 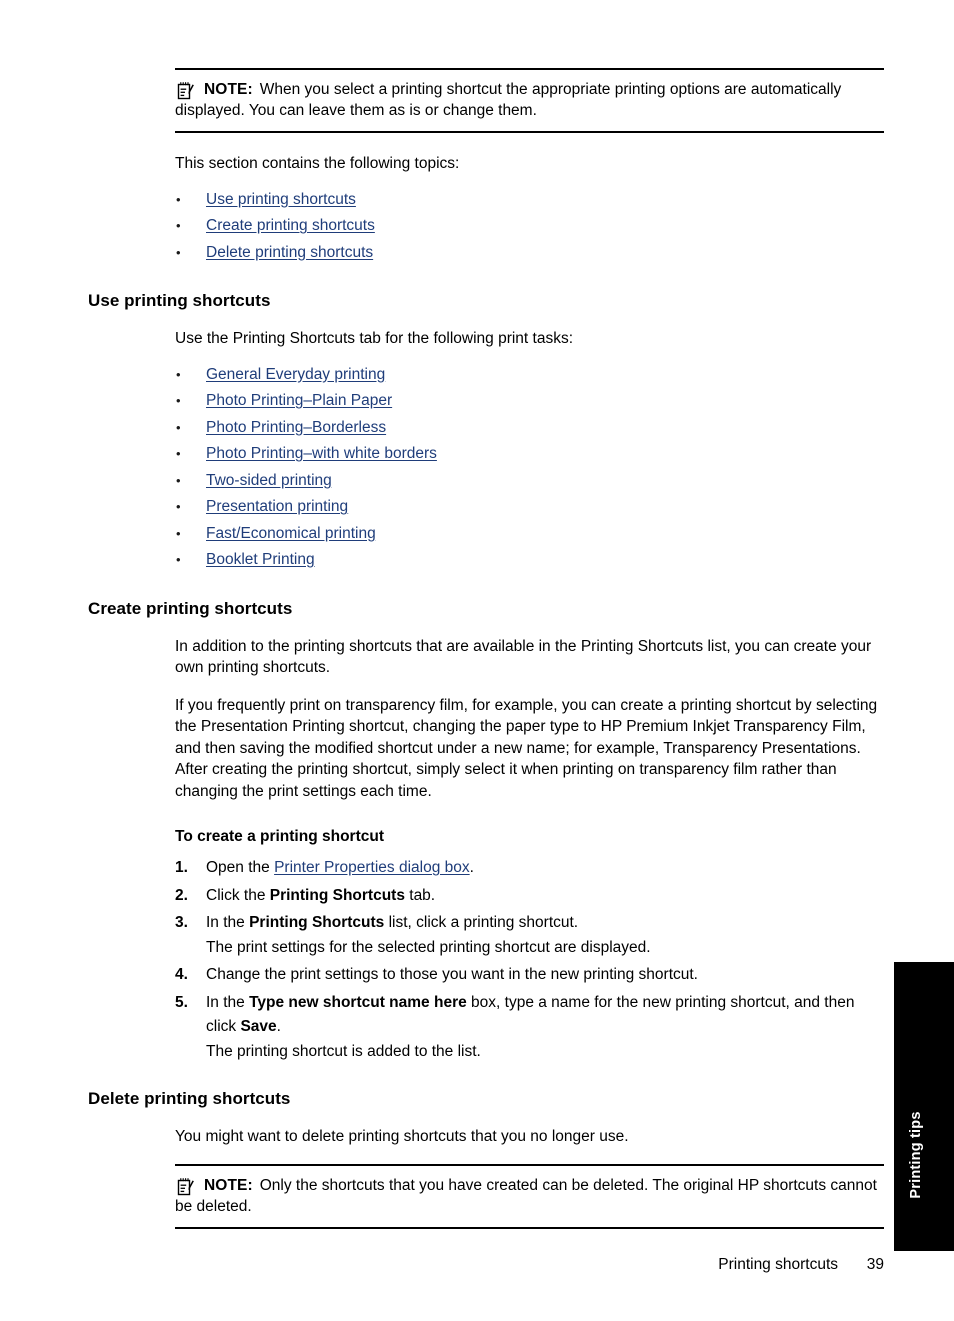 What do you see at coordinates (189, 1098) in the screenshot?
I see `heading-delete-printing-shortcuts: Delete printing shortcuts` at bounding box center [189, 1098].